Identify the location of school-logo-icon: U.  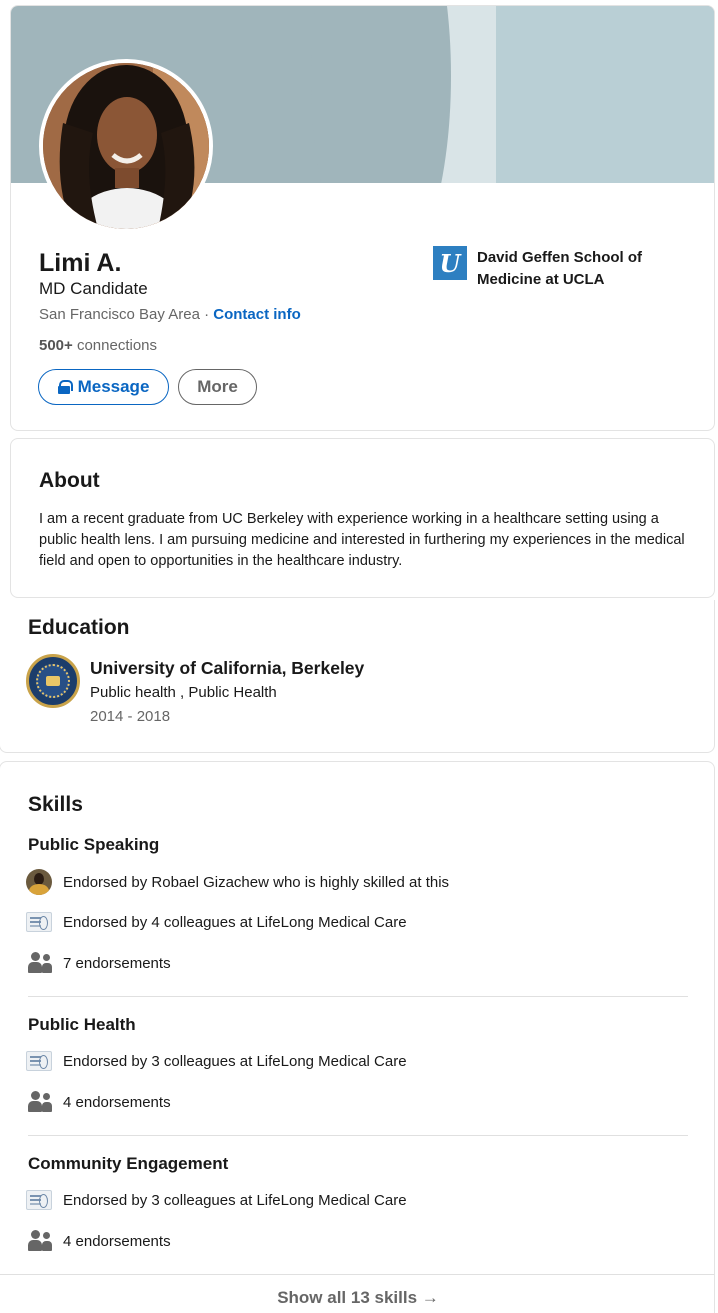
(450, 263).